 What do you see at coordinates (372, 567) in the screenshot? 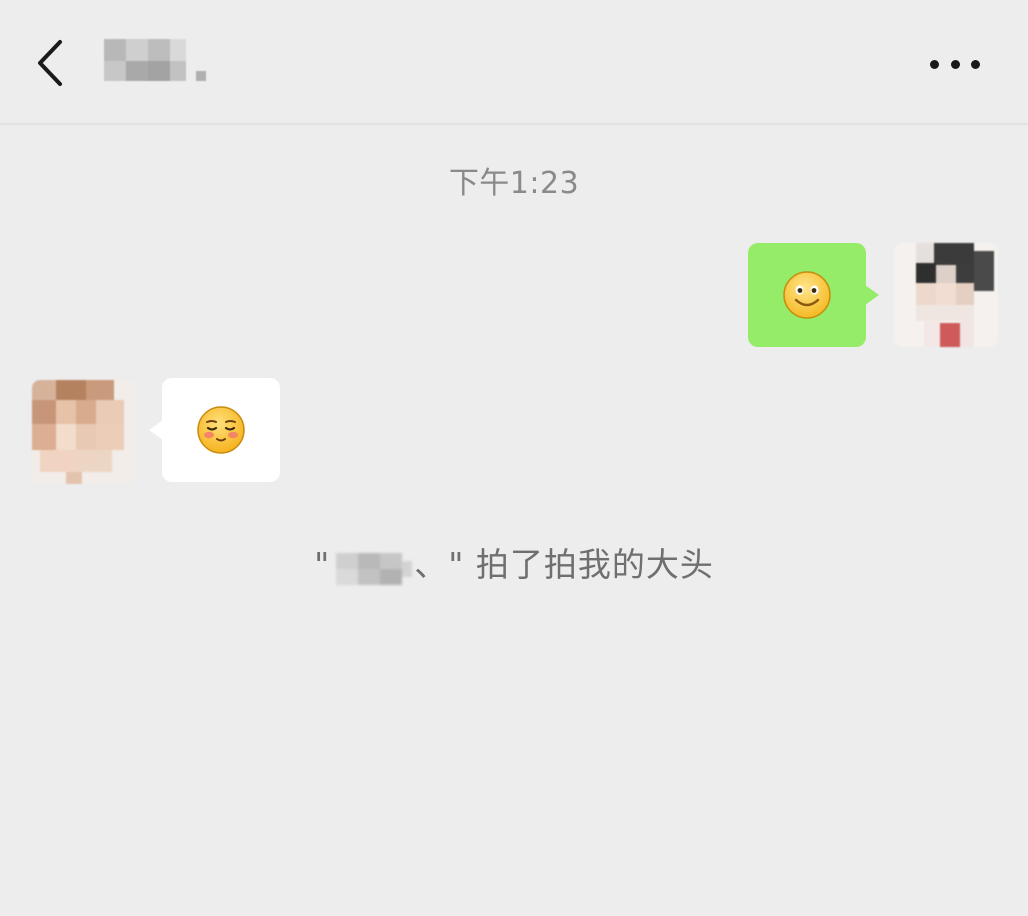
I see `tickler-name-pixelated` at bounding box center [372, 567].